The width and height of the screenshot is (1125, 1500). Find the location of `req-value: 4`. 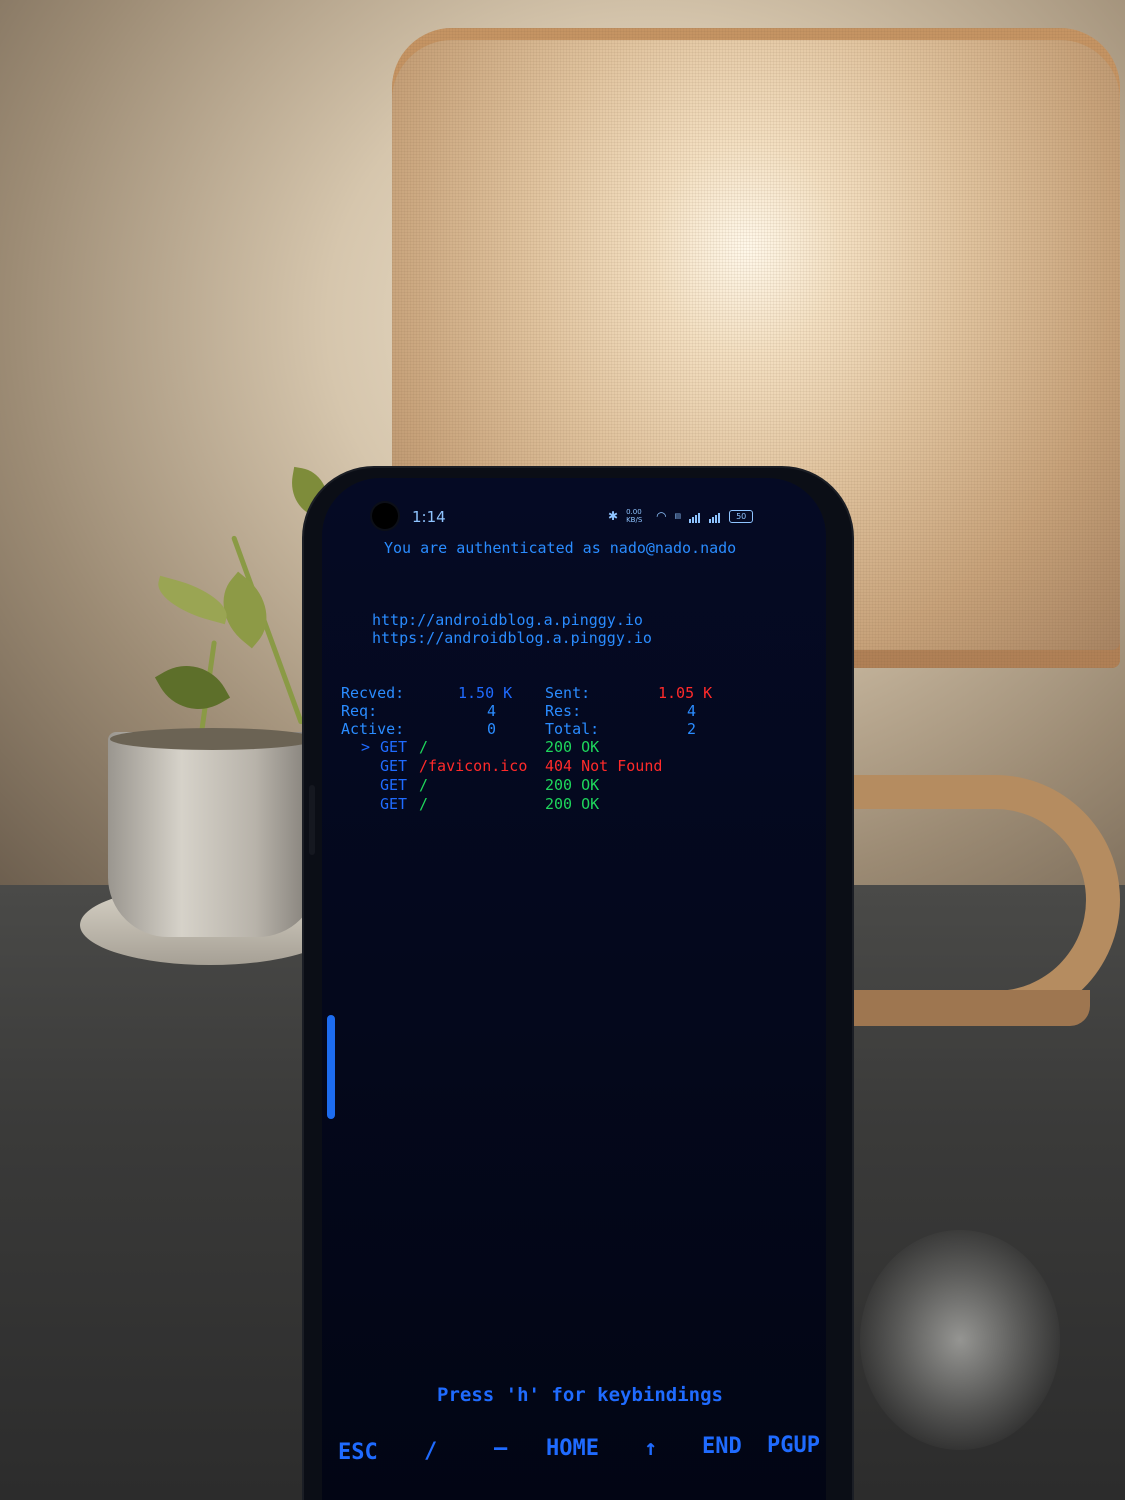

req-value: 4 is located at coordinates (492, 711).